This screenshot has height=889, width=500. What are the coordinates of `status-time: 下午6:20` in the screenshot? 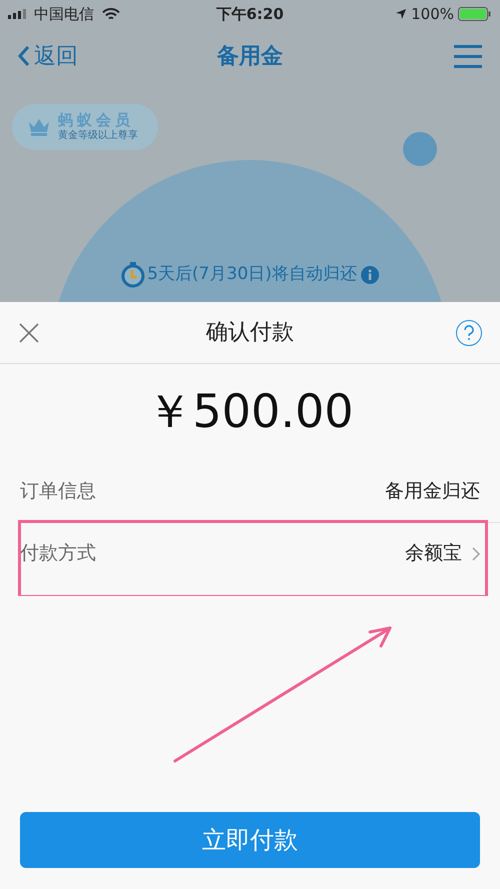 It's located at (250, 14).